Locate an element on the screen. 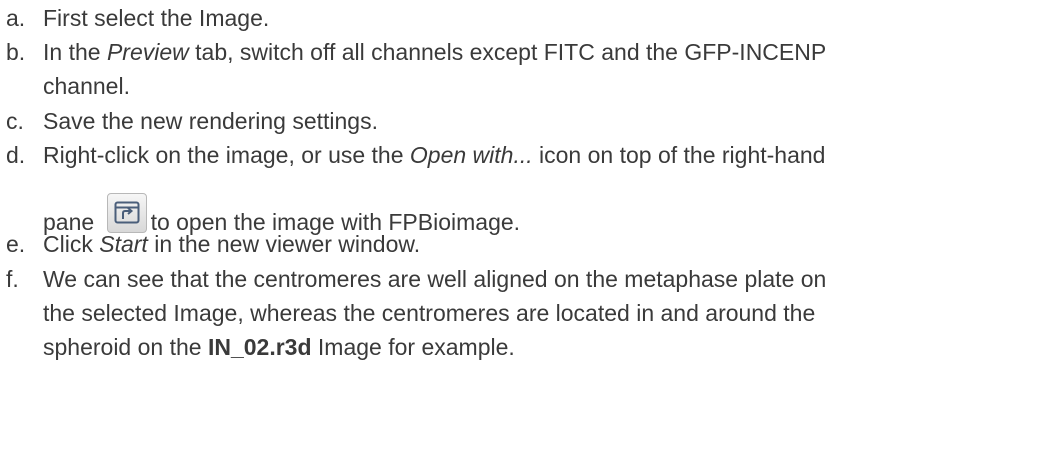 This screenshot has width=1063, height=454. step-text-pre: In the is located at coordinates (75, 52).